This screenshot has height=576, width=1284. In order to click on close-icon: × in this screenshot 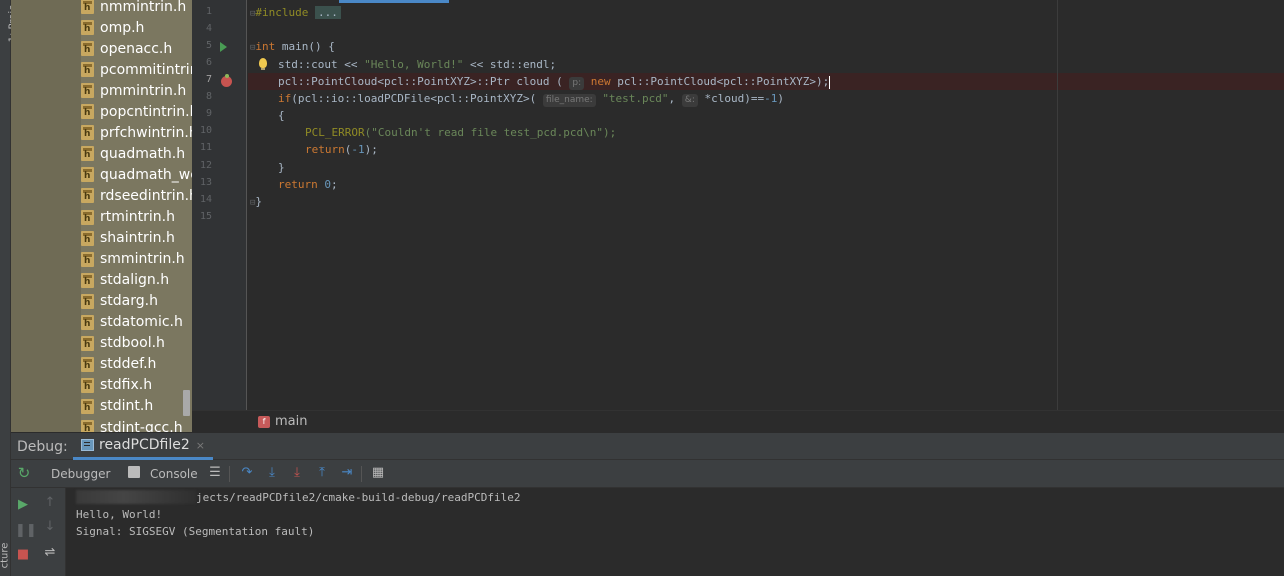, I will do `click(200, 445)`.